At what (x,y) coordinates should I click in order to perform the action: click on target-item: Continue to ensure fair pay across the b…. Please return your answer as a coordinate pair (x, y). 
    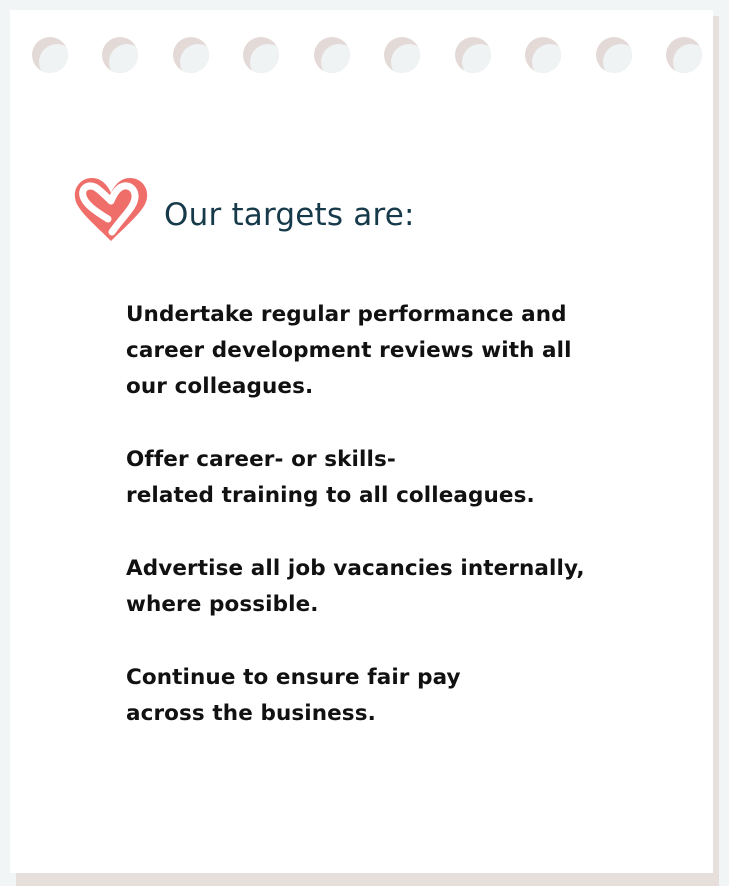
    Looking at the image, I should click on (366, 696).